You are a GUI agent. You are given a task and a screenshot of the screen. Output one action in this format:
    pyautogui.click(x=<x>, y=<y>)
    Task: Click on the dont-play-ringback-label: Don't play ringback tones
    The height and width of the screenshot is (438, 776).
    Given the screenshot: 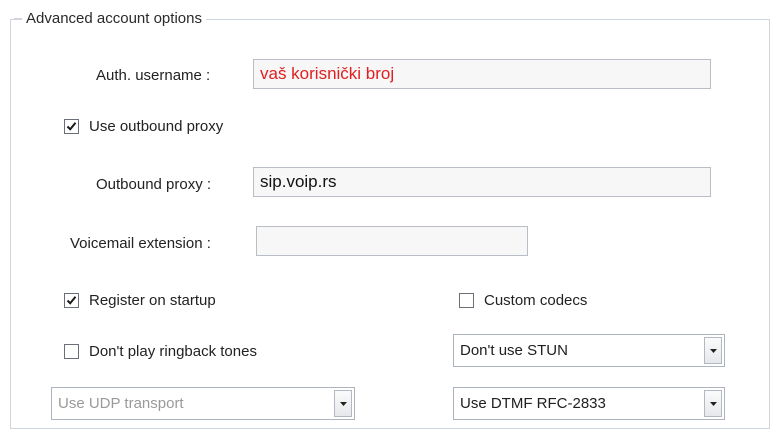 What is the action you would take?
    pyautogui.click(x=173, y=351)
    